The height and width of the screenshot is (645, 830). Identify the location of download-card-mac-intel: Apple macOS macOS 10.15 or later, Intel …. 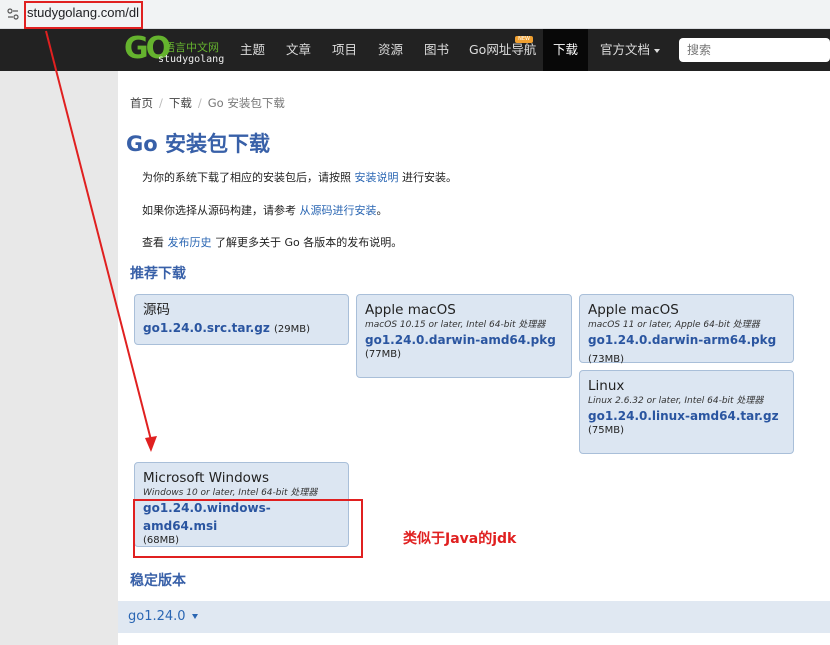
(464, 336).